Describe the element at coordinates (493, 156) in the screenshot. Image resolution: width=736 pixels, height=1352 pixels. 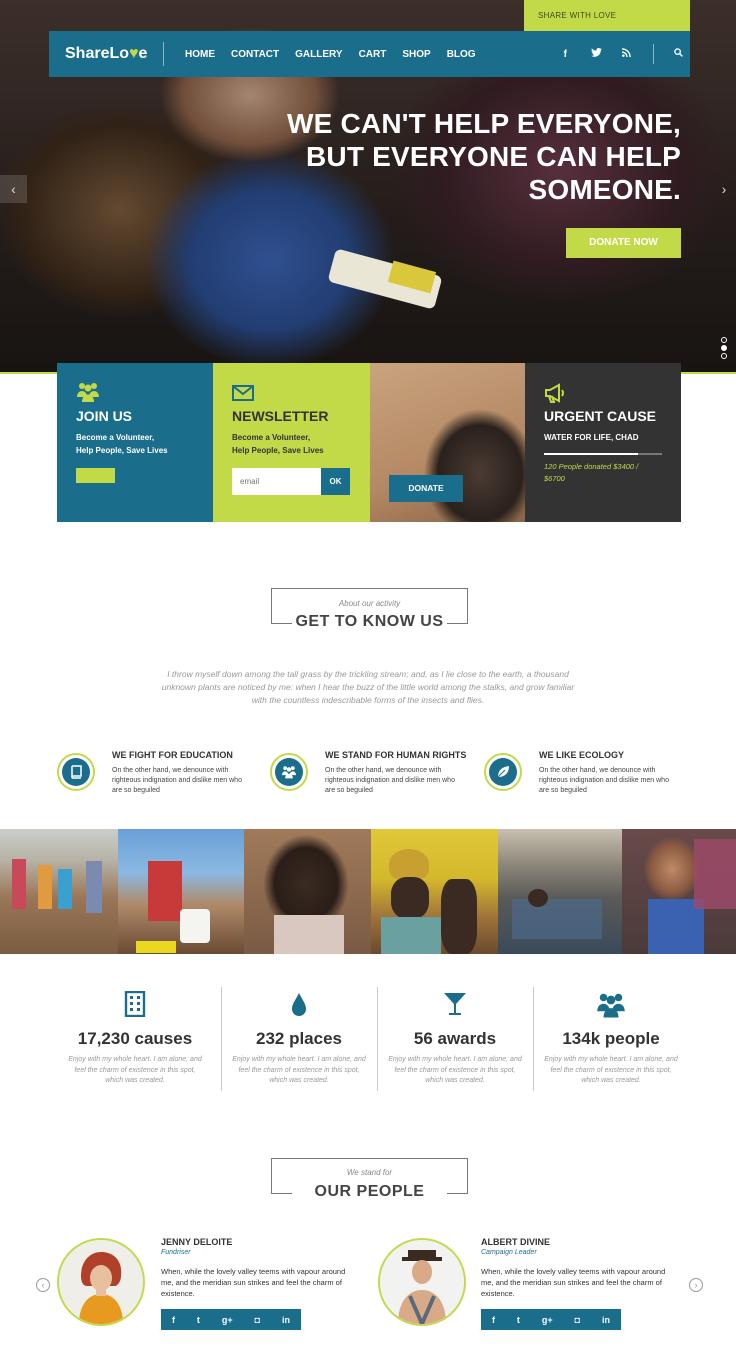
I see `hero-headline-line2: BUT EVERYONE CAN HELP` at that location.